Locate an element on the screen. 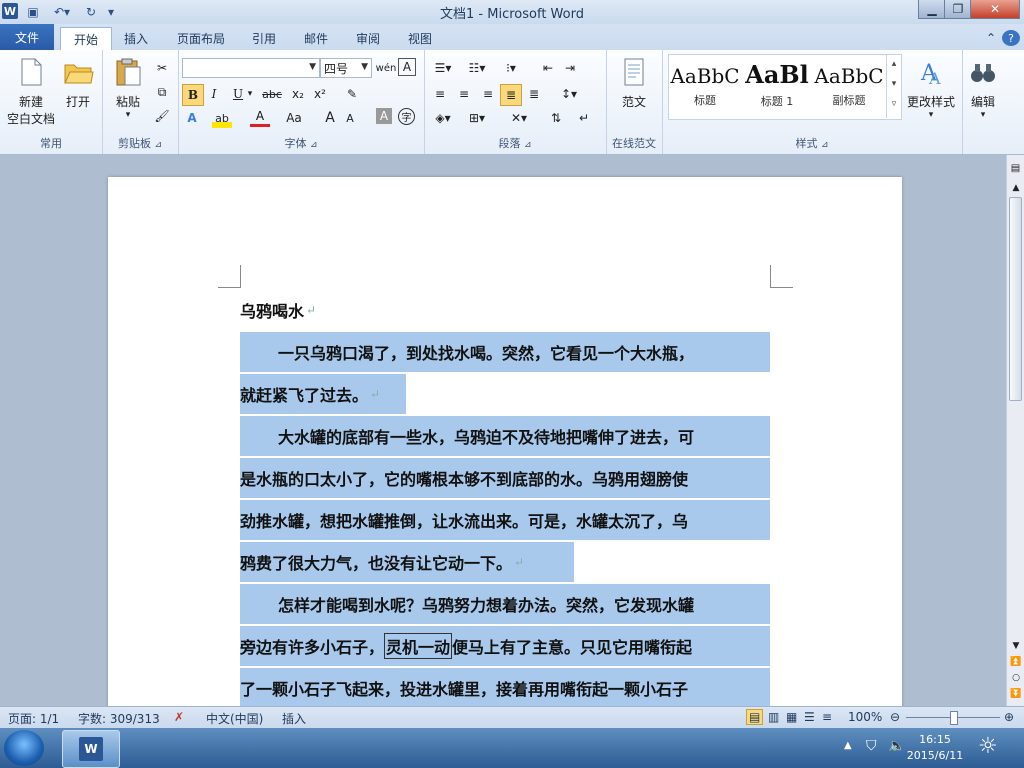  strikethrough-button: abc is located at coordinates (272, 94).